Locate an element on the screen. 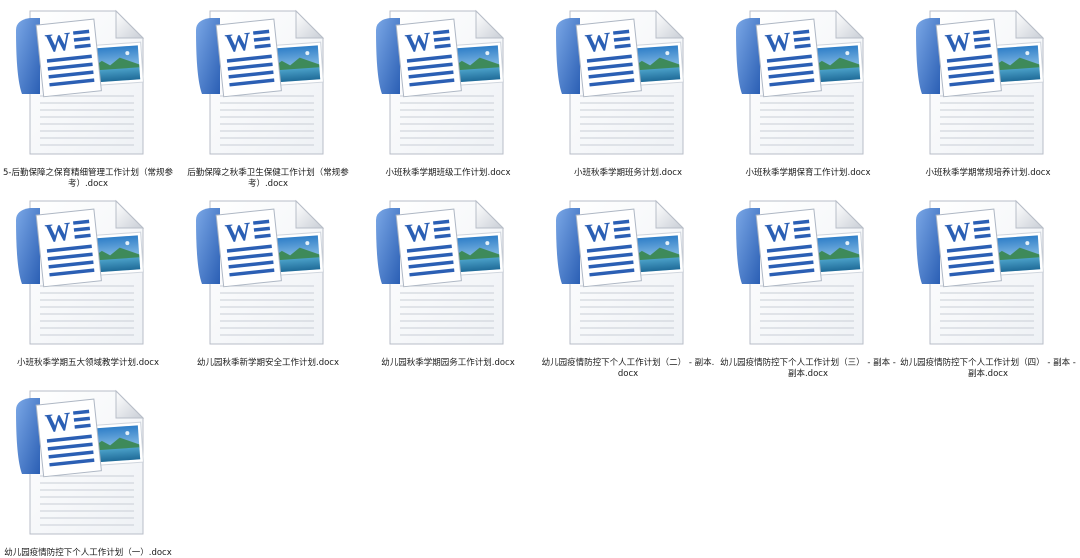 The height and width of the screenshot is (558, 1080). file-name-label: 小班秋季学期保育工作计划.docx is located at coordinates (808, 173).